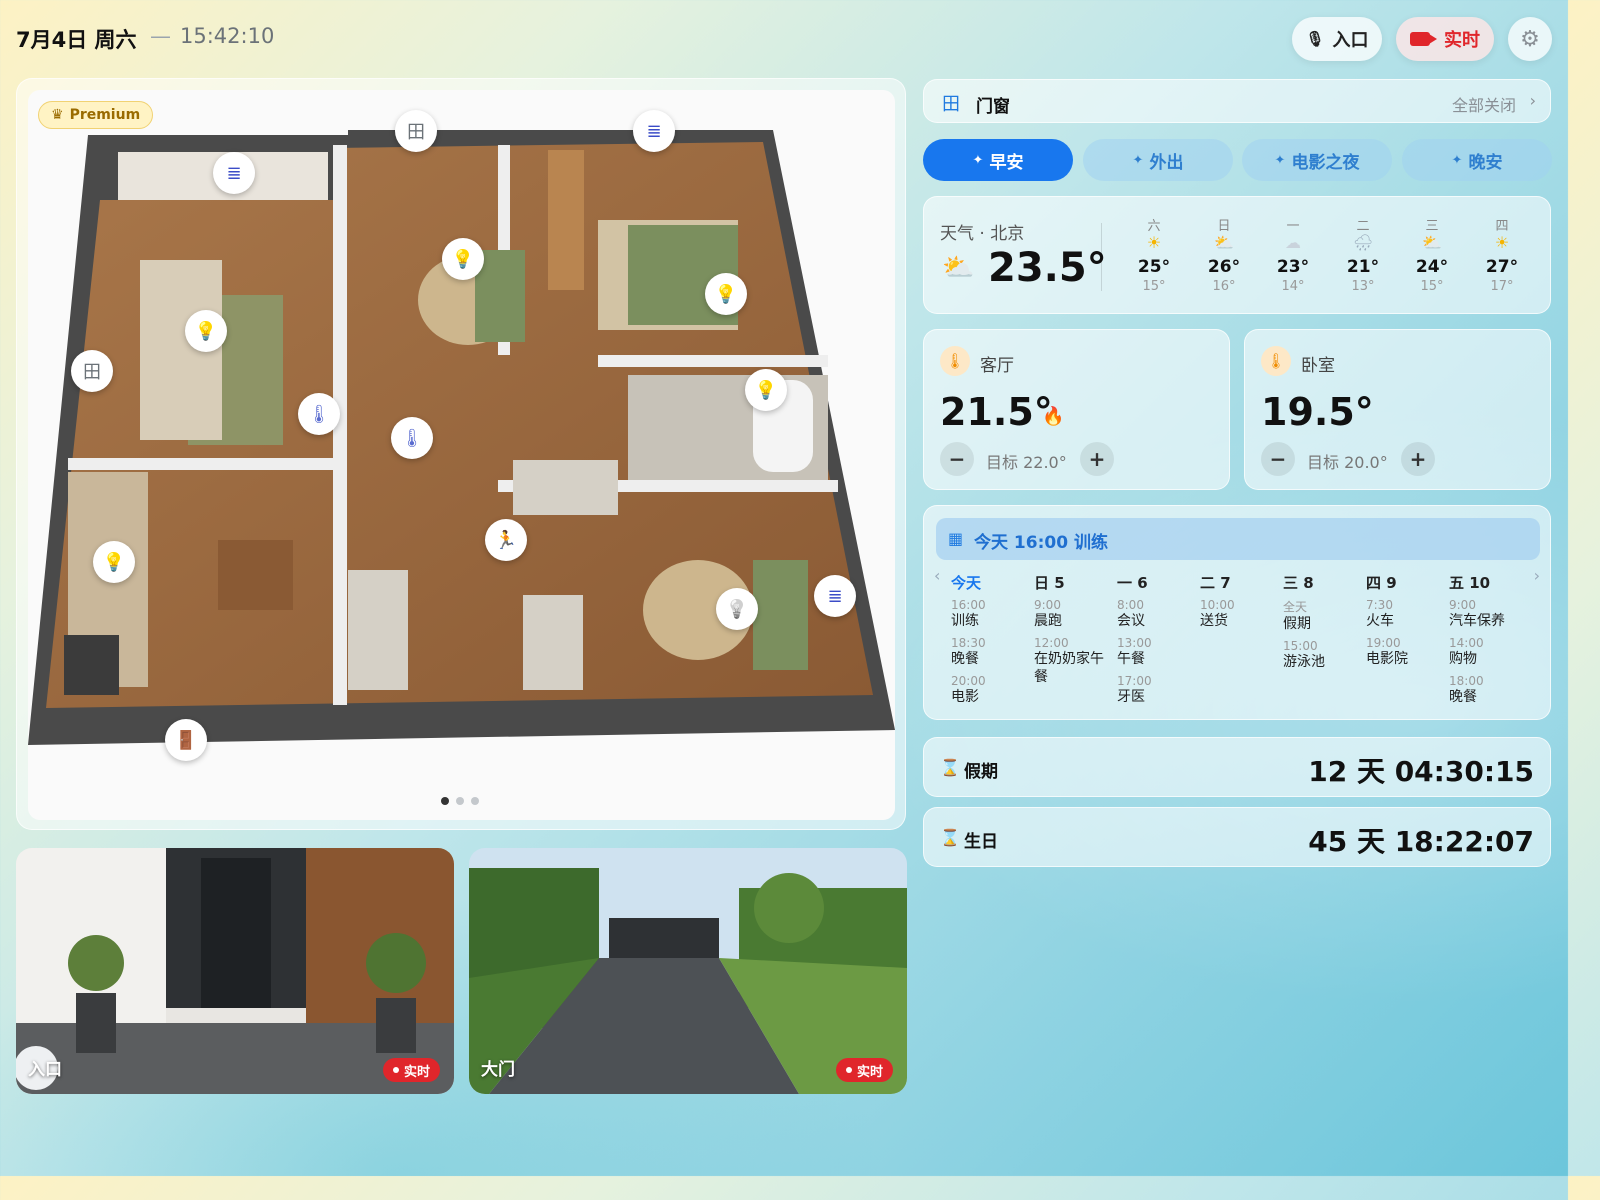 The image size is (1600, 1200). What do you see at coordinates (1051, 643) in the screenshot?
I see `event-time: 12:00` at bounding box center [1051, 643].